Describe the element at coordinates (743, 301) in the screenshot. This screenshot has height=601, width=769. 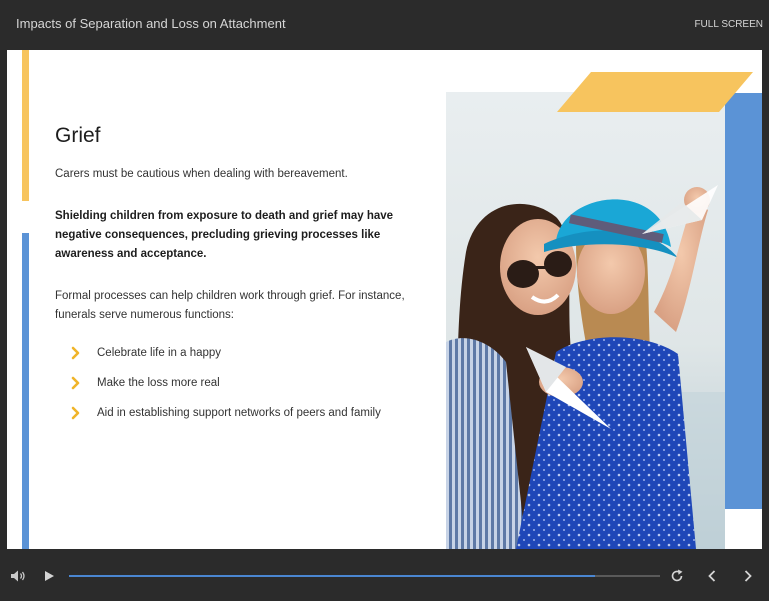
I see `decorative-blue-block` at that location.